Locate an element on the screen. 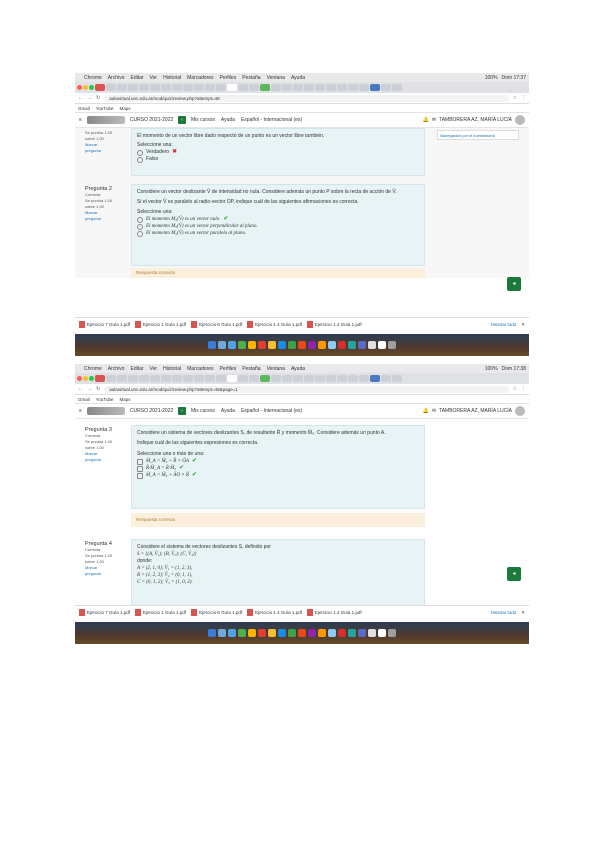 The image size is (600, 848). bookmark-maps: Maps is located at coordinates (124, 399).